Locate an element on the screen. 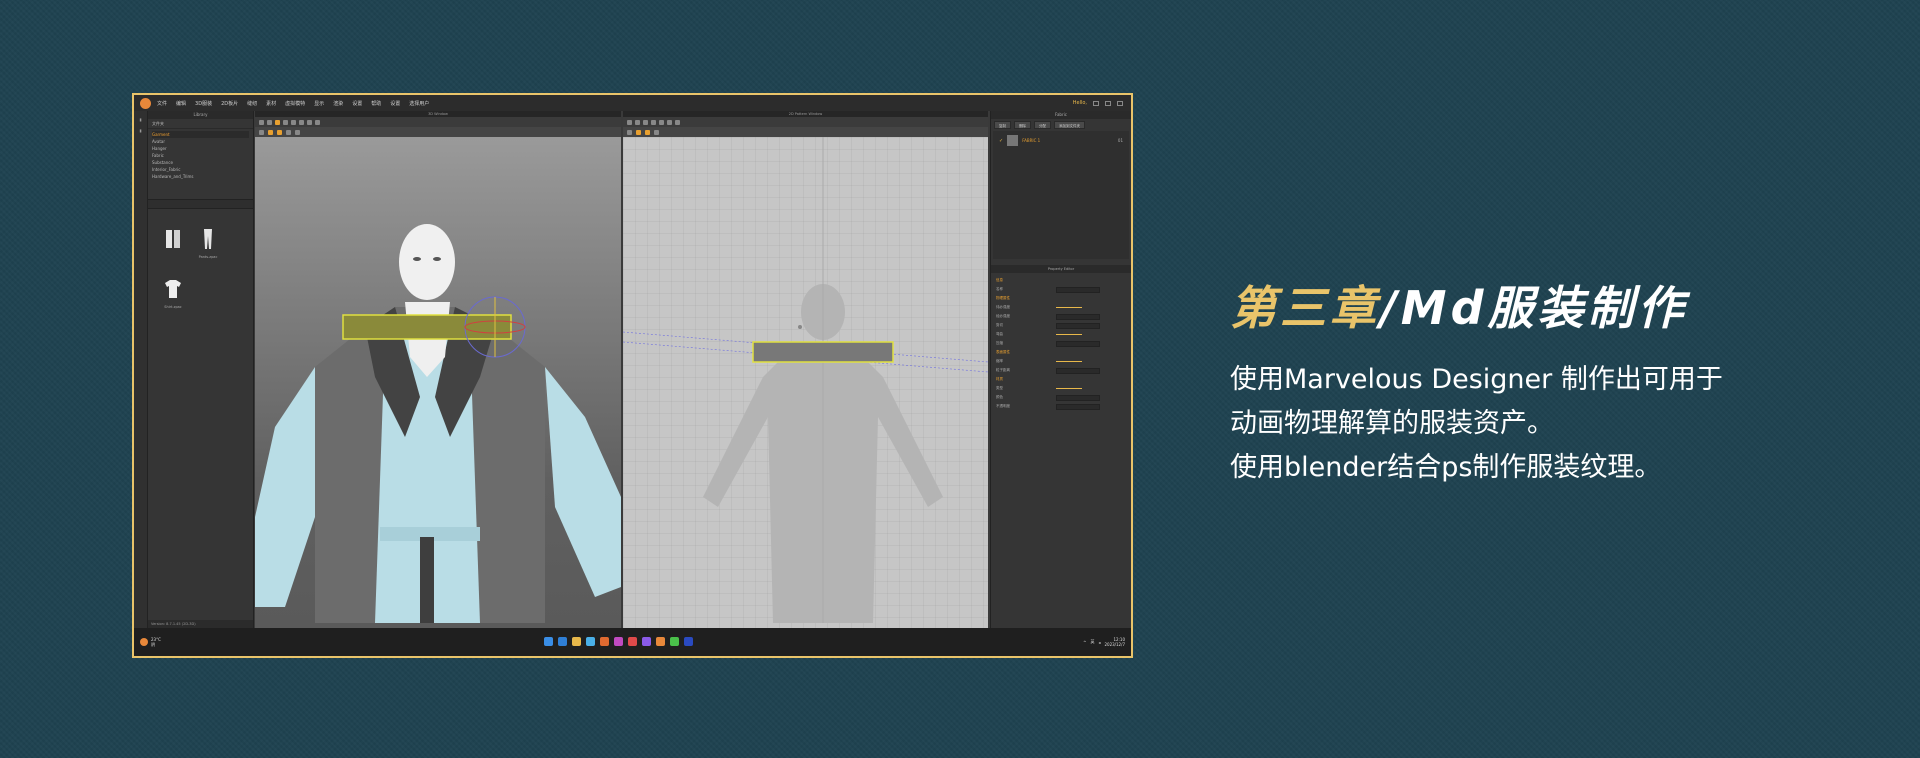  view-tool-icon is located at coordinates (261, 132).